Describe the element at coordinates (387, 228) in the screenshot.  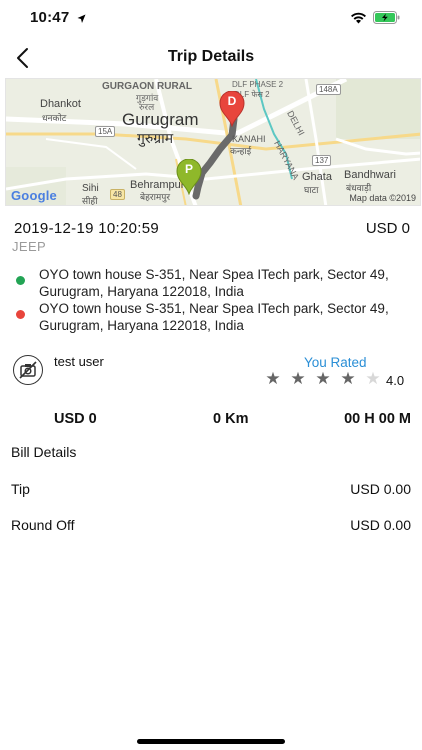
I see `trip-fare: USD 0` at that location.